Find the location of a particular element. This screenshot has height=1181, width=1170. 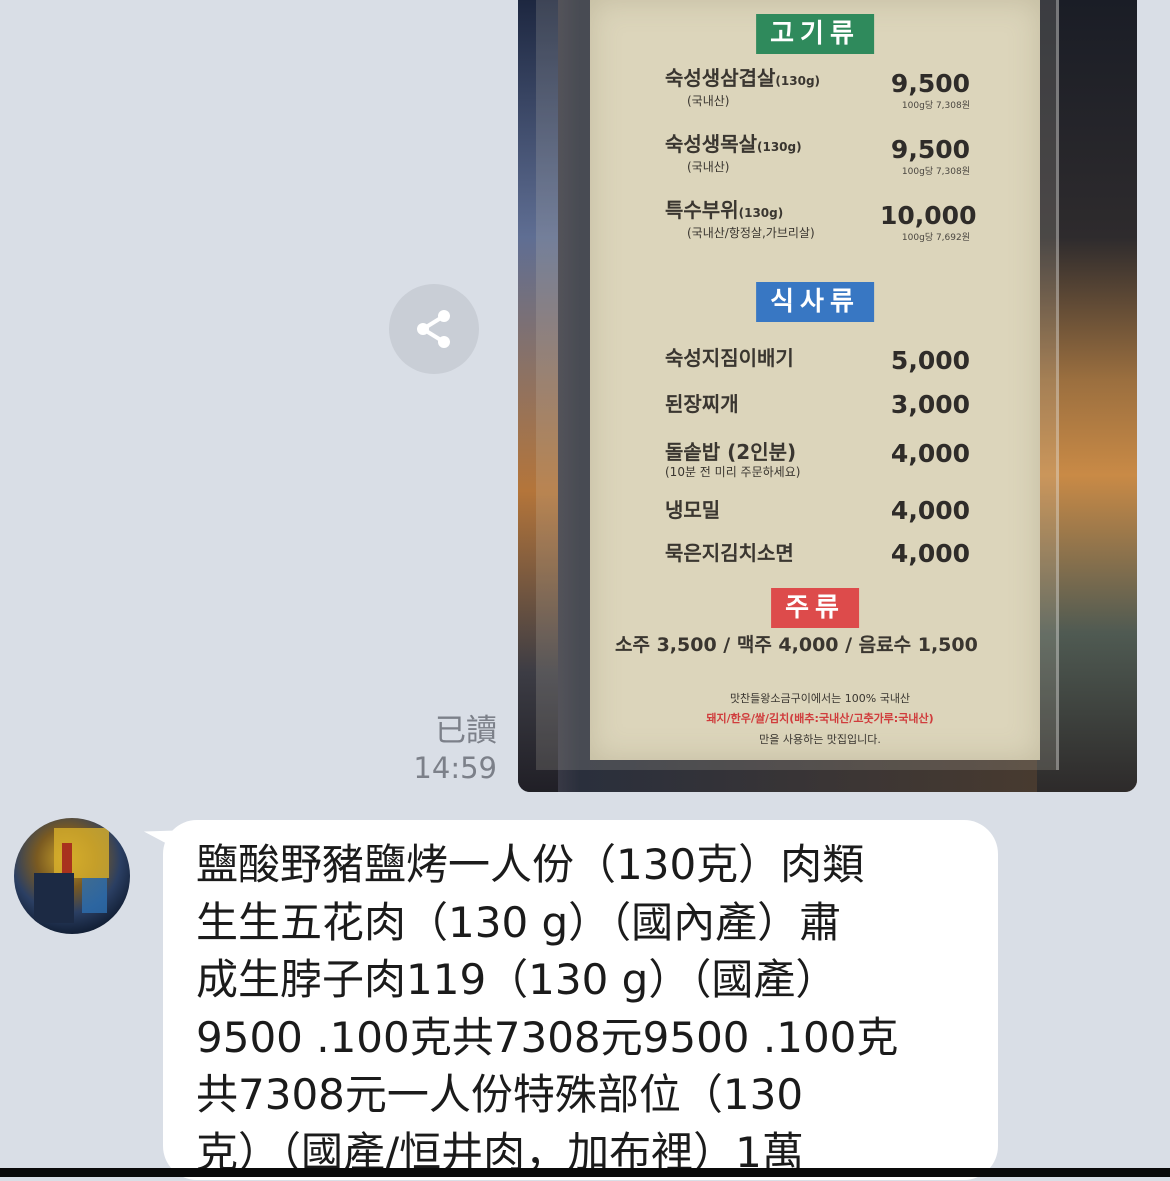

menu-item-name: 특수부위 is located at coordinates (702, 210).